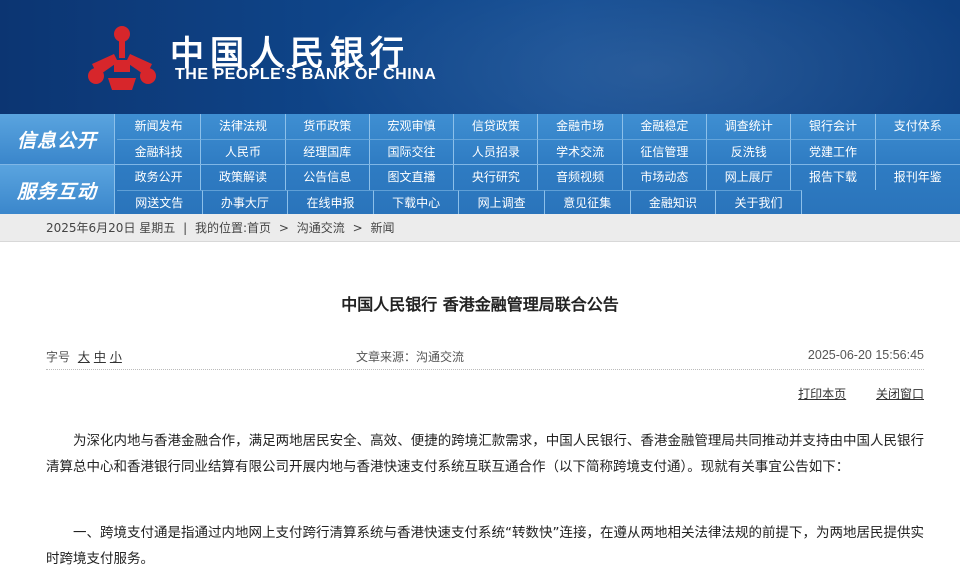  I want to click on nav-item-anti-money-laundering: 反洗钱, so click(749, 151).